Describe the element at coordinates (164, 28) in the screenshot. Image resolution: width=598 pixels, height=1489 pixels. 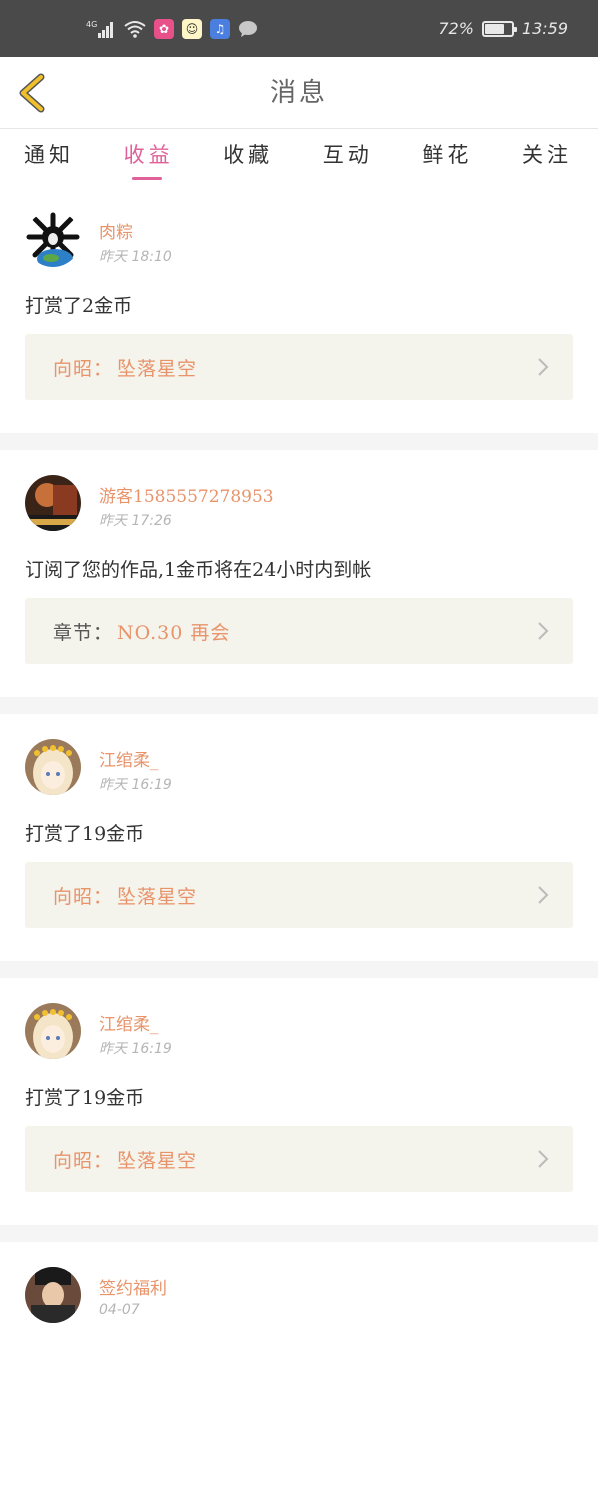
I see `cat-app-icon: ✿` at that location.